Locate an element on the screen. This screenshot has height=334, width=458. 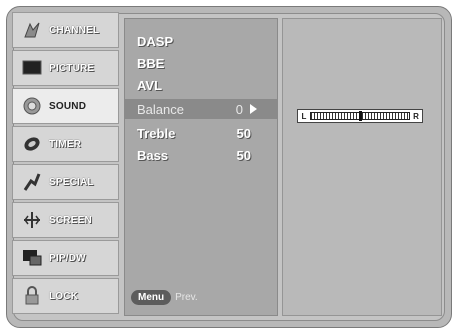
sound-icon is located at coordinates (32, 106).